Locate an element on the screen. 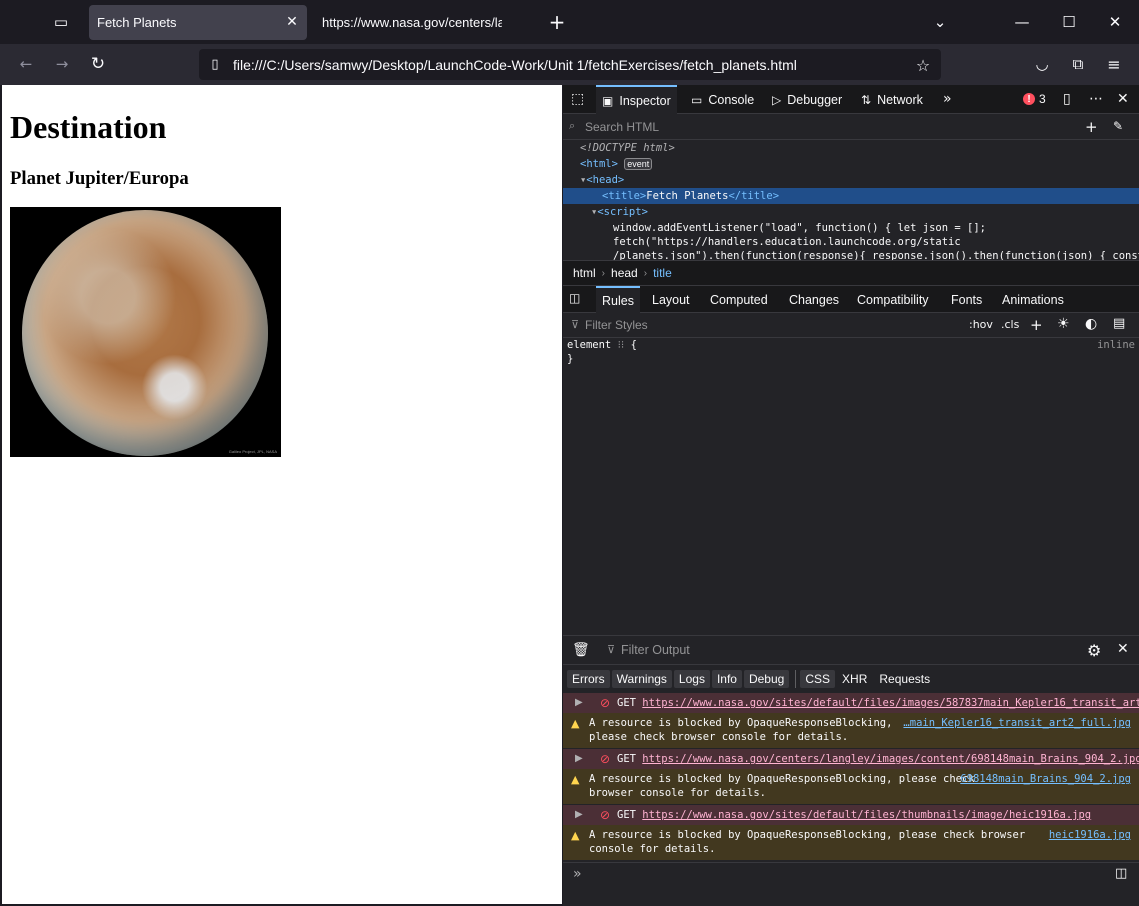 The width and height of the screenshot is (1139, 906). firefox-view-icon: ▭ is located at coordinates (61, 22).